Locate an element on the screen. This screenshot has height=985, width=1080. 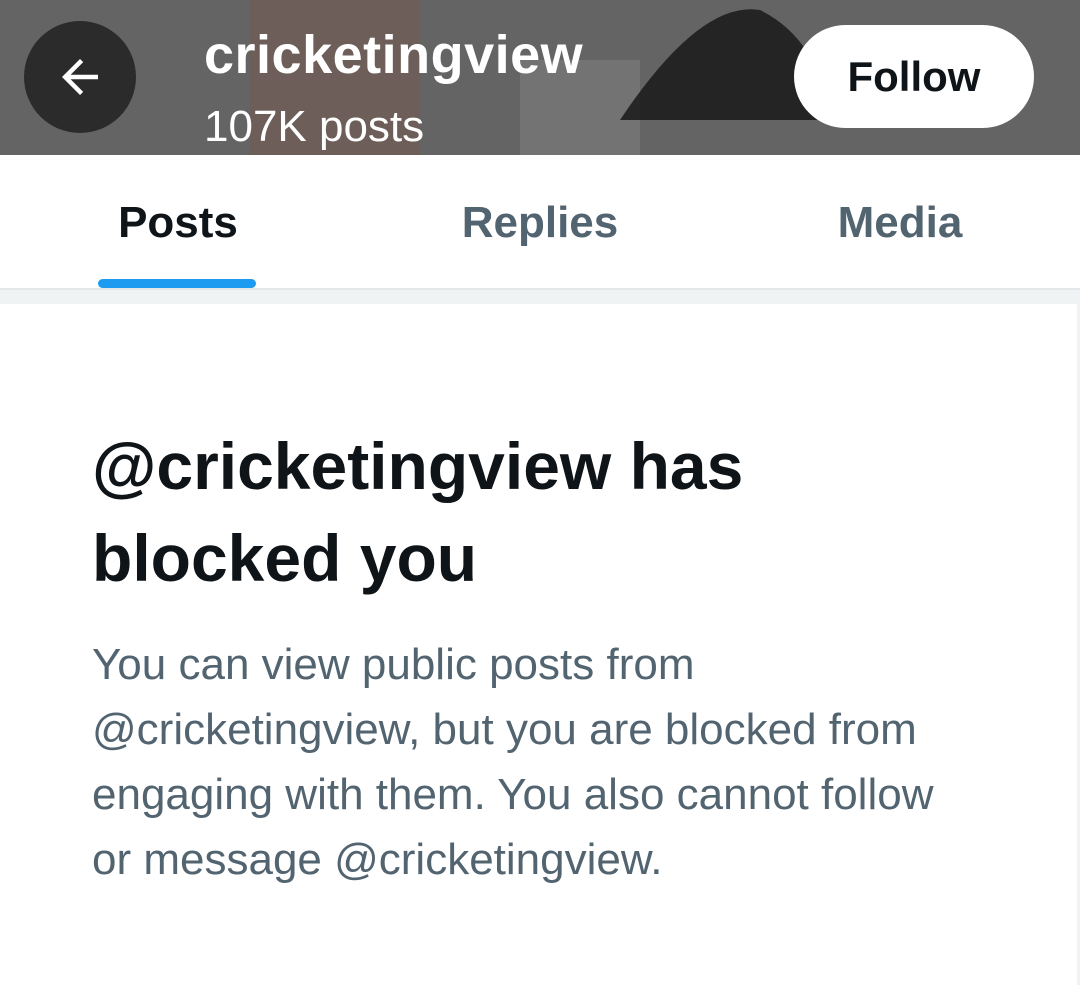
blocked-title: @cricketingview has blocked you is located at coordinates (418, 512).